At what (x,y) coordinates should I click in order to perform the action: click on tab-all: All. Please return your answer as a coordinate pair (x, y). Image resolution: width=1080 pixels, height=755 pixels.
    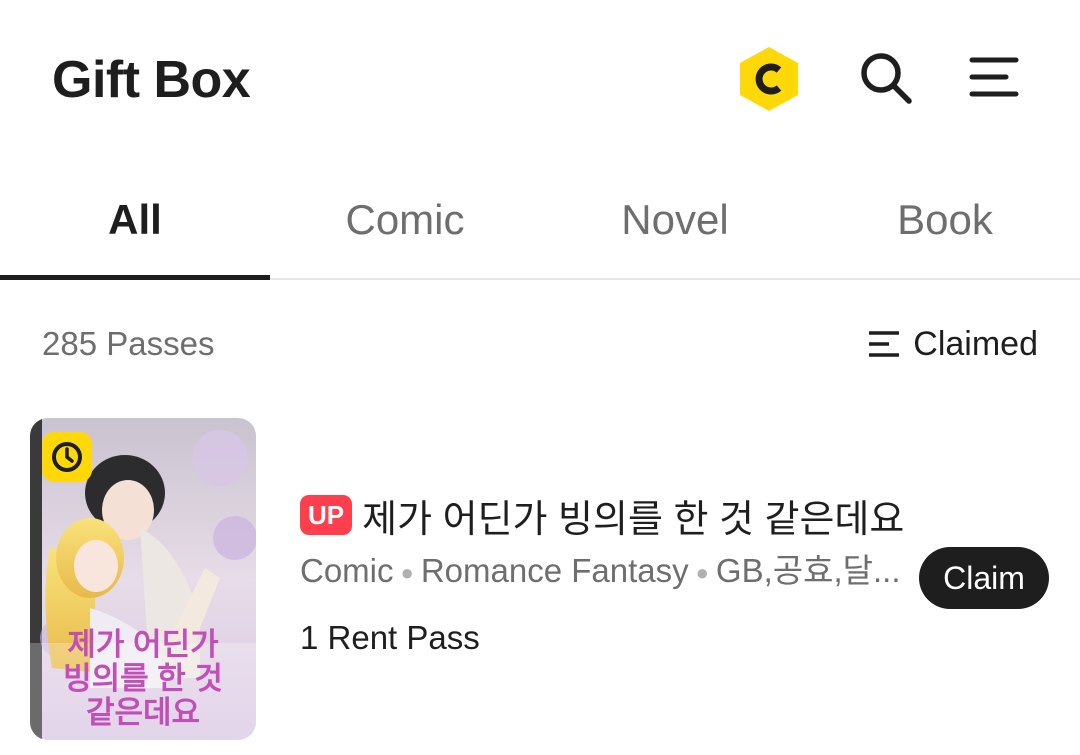
    Looking at the image, I should click on (135, 225).